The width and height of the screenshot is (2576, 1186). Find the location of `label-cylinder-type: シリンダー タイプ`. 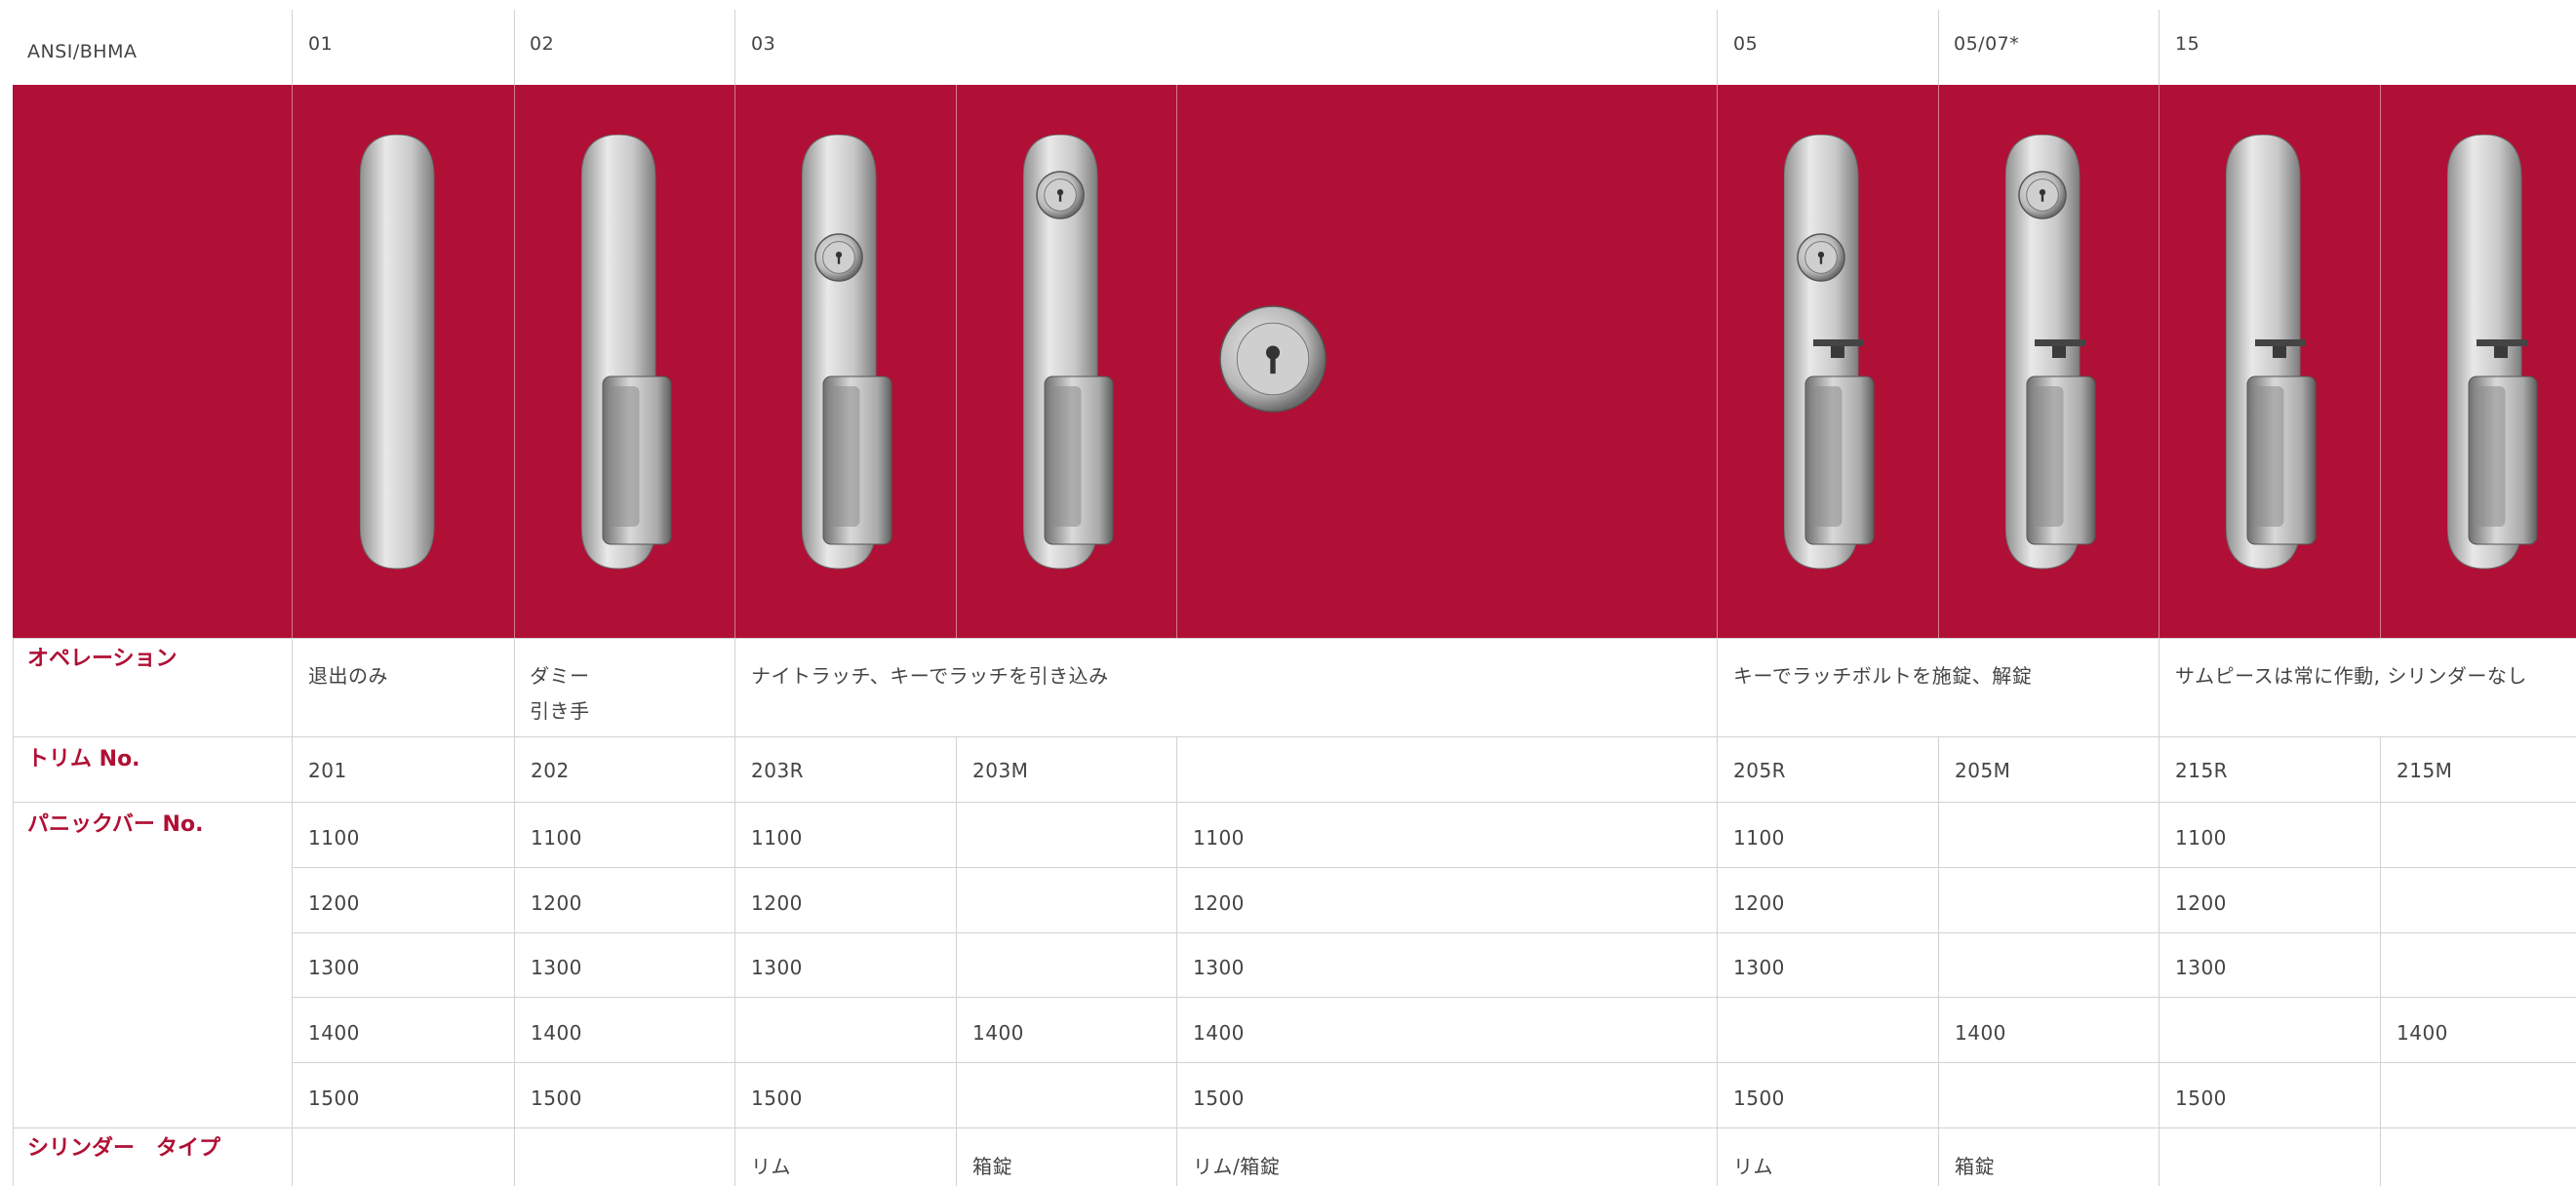

label-cylinder-type: シリンダー タイプ is located at coordinates (124, 1148).